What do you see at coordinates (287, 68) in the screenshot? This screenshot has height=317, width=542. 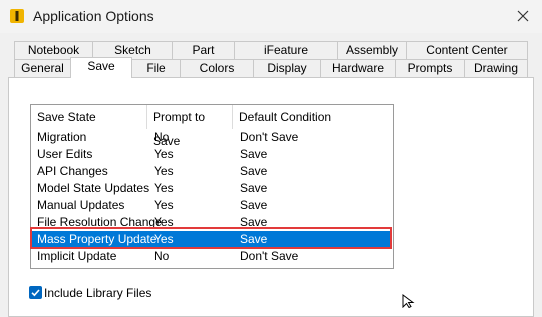 I see `tab-display: Display` at bounding box center [287, 68].